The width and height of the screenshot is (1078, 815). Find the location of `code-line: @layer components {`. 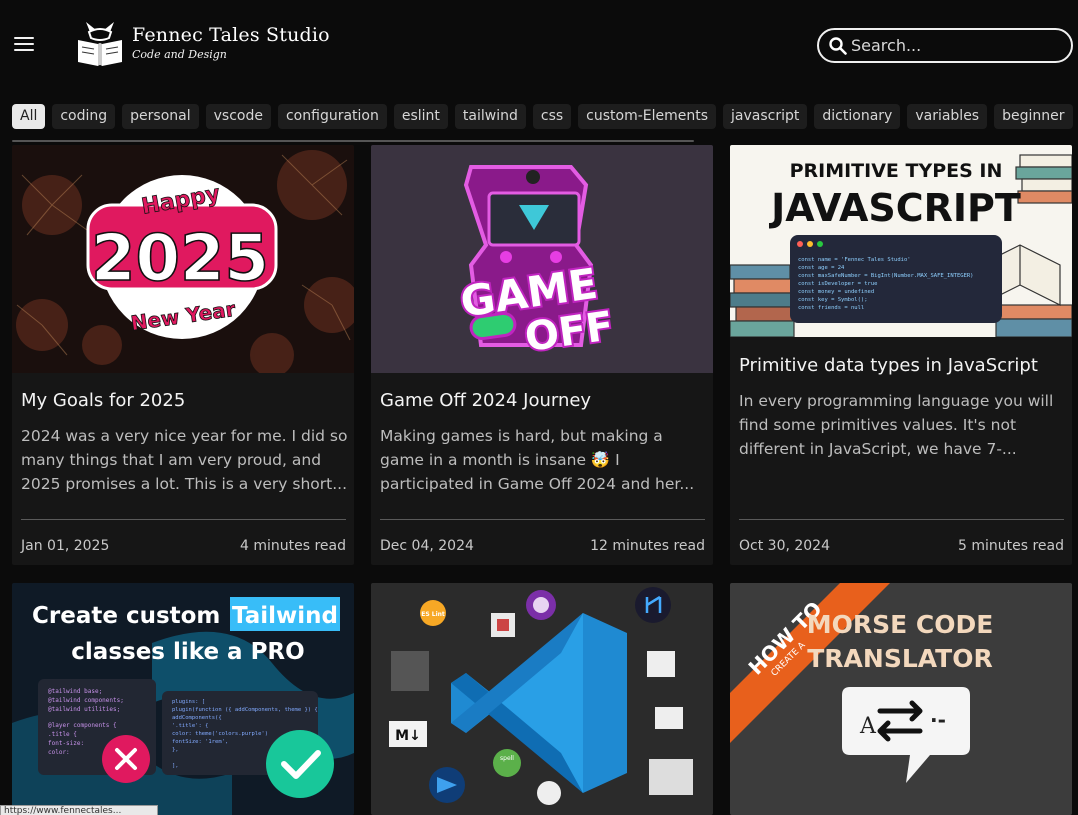

code-line: @layer components { is located at coordinates (82, 725).